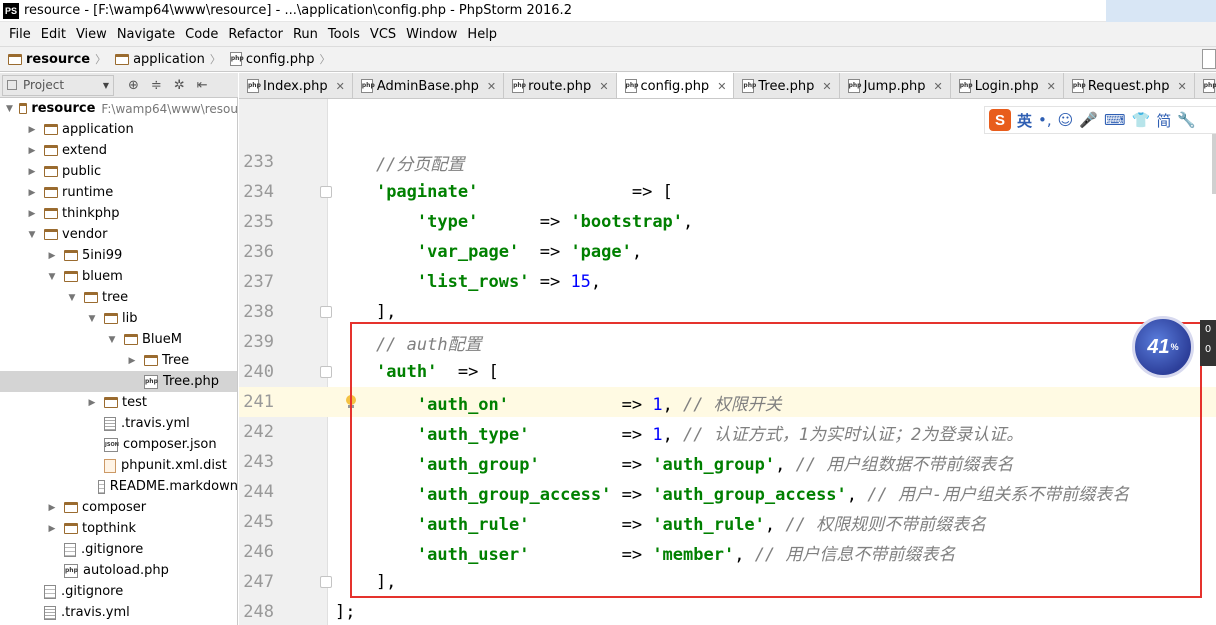 The height and width of the screenshot is (625, 1216). What do you see at coordinates (133, 85) in the screenshot?
I see `scroll-from-source-icon: ⊕` at bounding box center [133, 85].